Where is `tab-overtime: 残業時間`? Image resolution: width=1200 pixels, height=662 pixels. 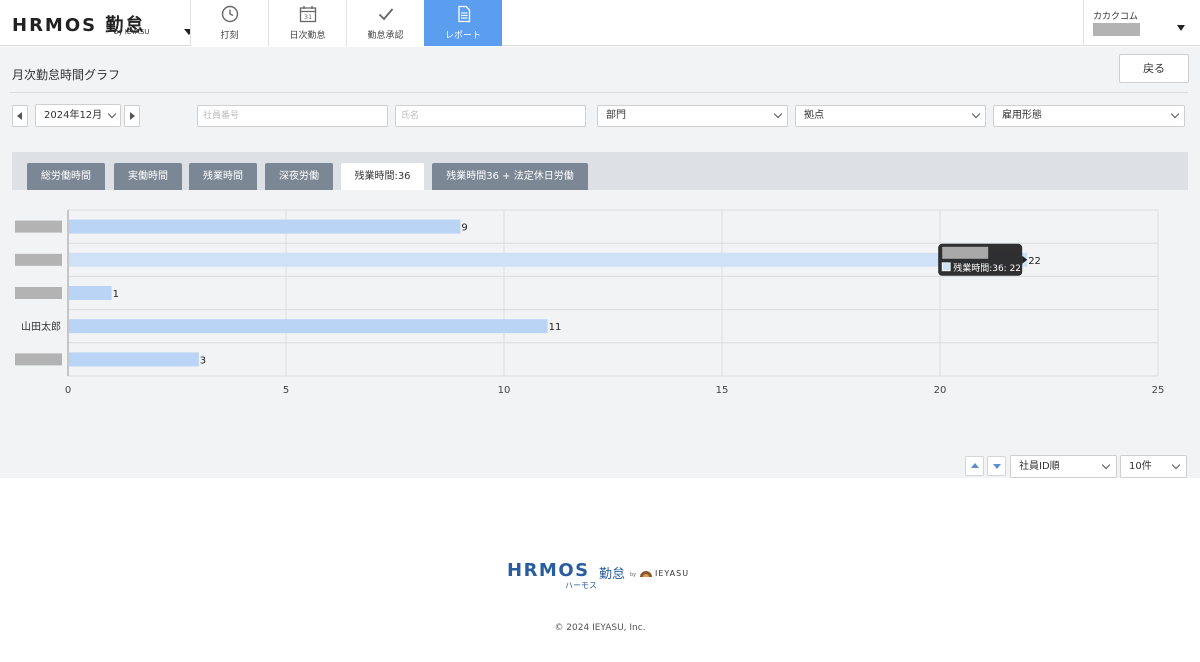 tab-overtime: 残業時間 is located at coordinates (223, 176).